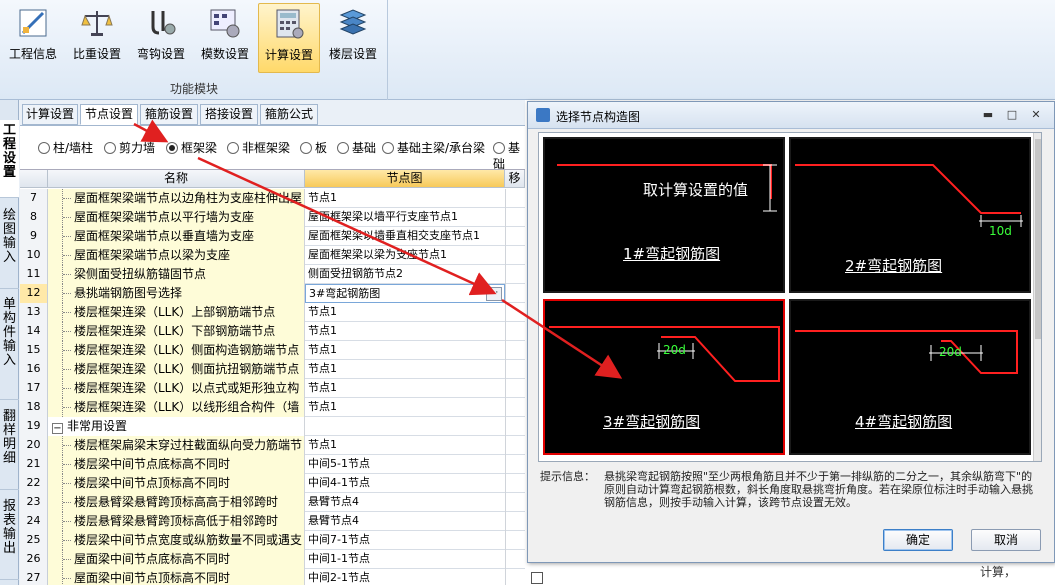  I want to click on ellipsis-button: ···, so click(494, 294).